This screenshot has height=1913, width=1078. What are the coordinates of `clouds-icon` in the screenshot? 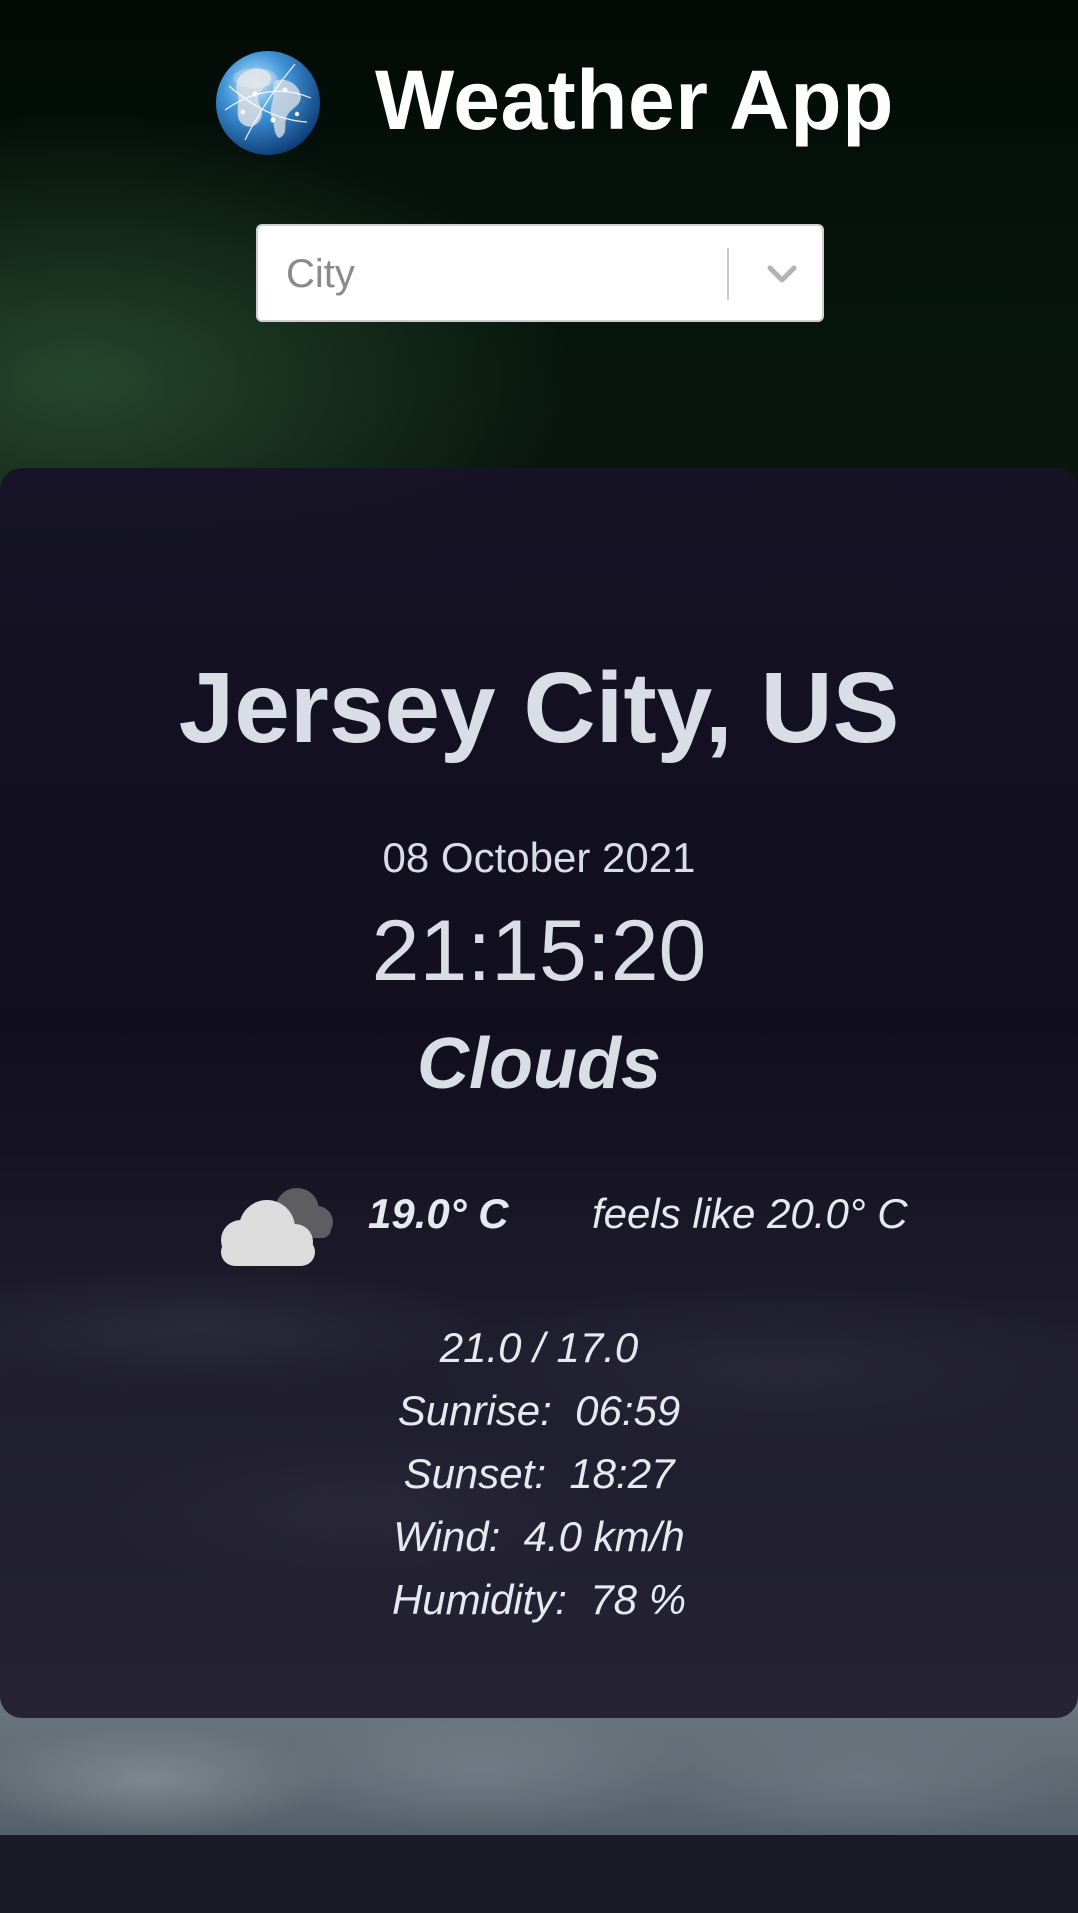 It's located at (277, 1227).